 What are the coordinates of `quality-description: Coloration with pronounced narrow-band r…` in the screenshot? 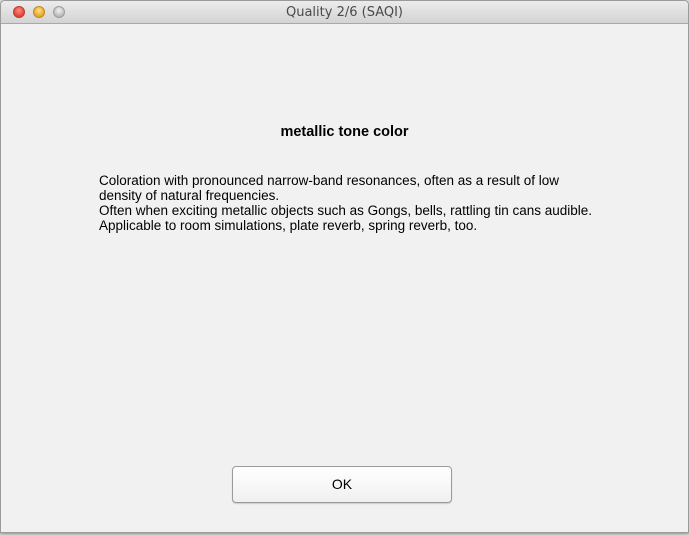 It's located at (349, 203).